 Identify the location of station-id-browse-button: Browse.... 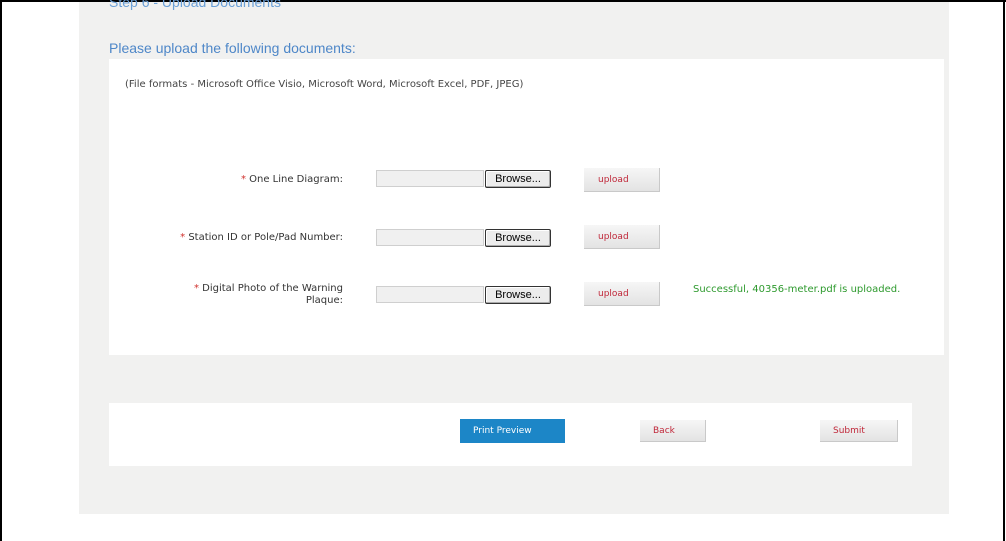
(518, 238).